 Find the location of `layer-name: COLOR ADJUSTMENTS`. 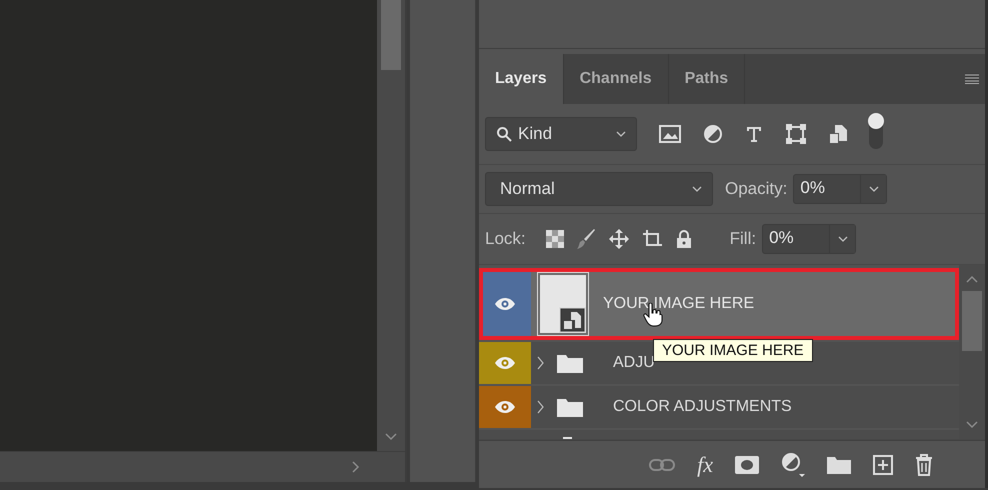

layer-name: COLOR ADJUSTMENTS is located at coordinates (702, 407).